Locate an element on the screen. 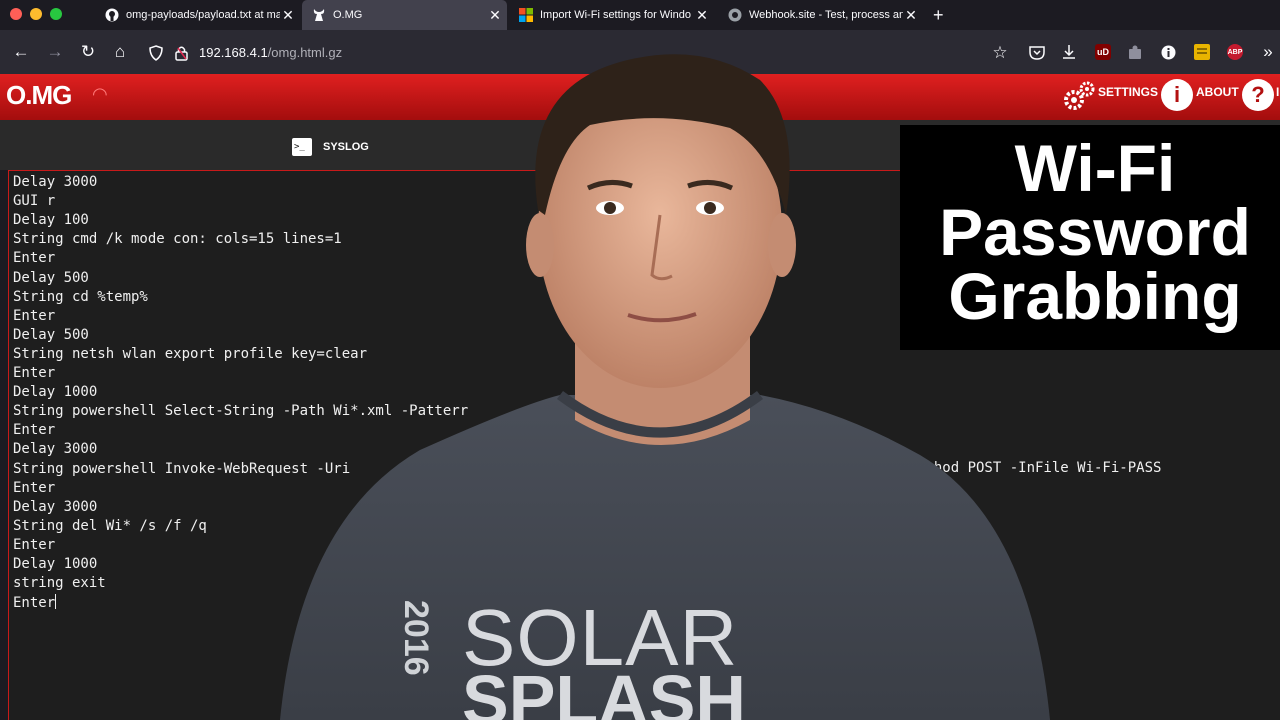 The image size is (1280, 720). shirt-year-text: 2016 is located at coordinates (416, 638).